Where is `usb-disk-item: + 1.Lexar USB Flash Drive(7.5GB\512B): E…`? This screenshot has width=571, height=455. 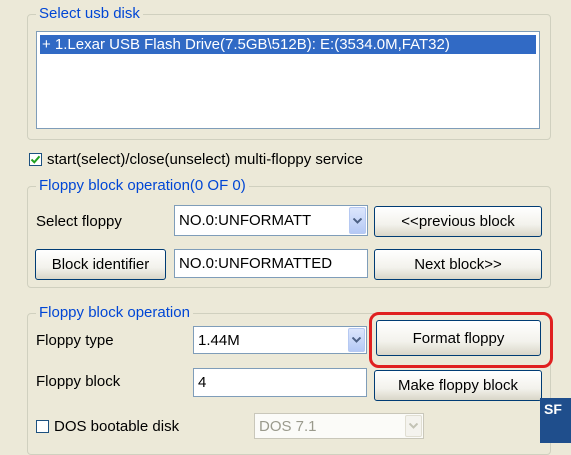
usb-disk-item: + 1.Lexar USB Flash Drive(7.5GB\512B): E… is located at coordinates (288, 44).